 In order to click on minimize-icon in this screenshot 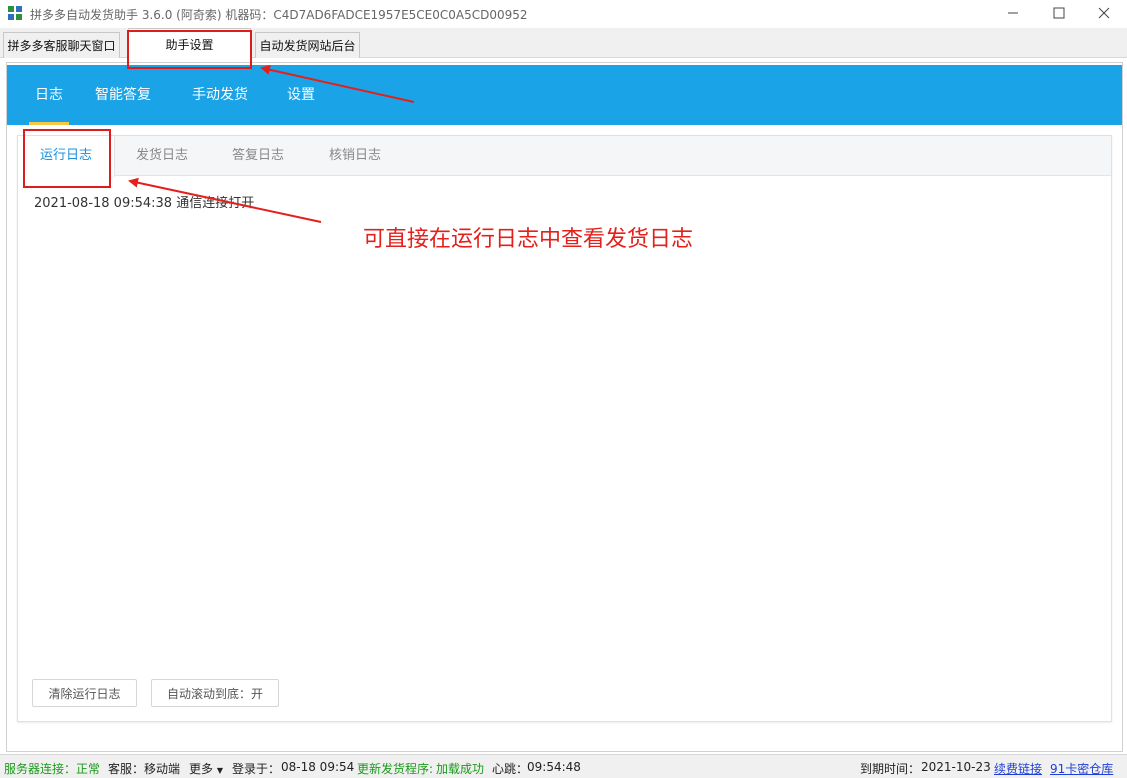, I will do `click(1013, 13)`.